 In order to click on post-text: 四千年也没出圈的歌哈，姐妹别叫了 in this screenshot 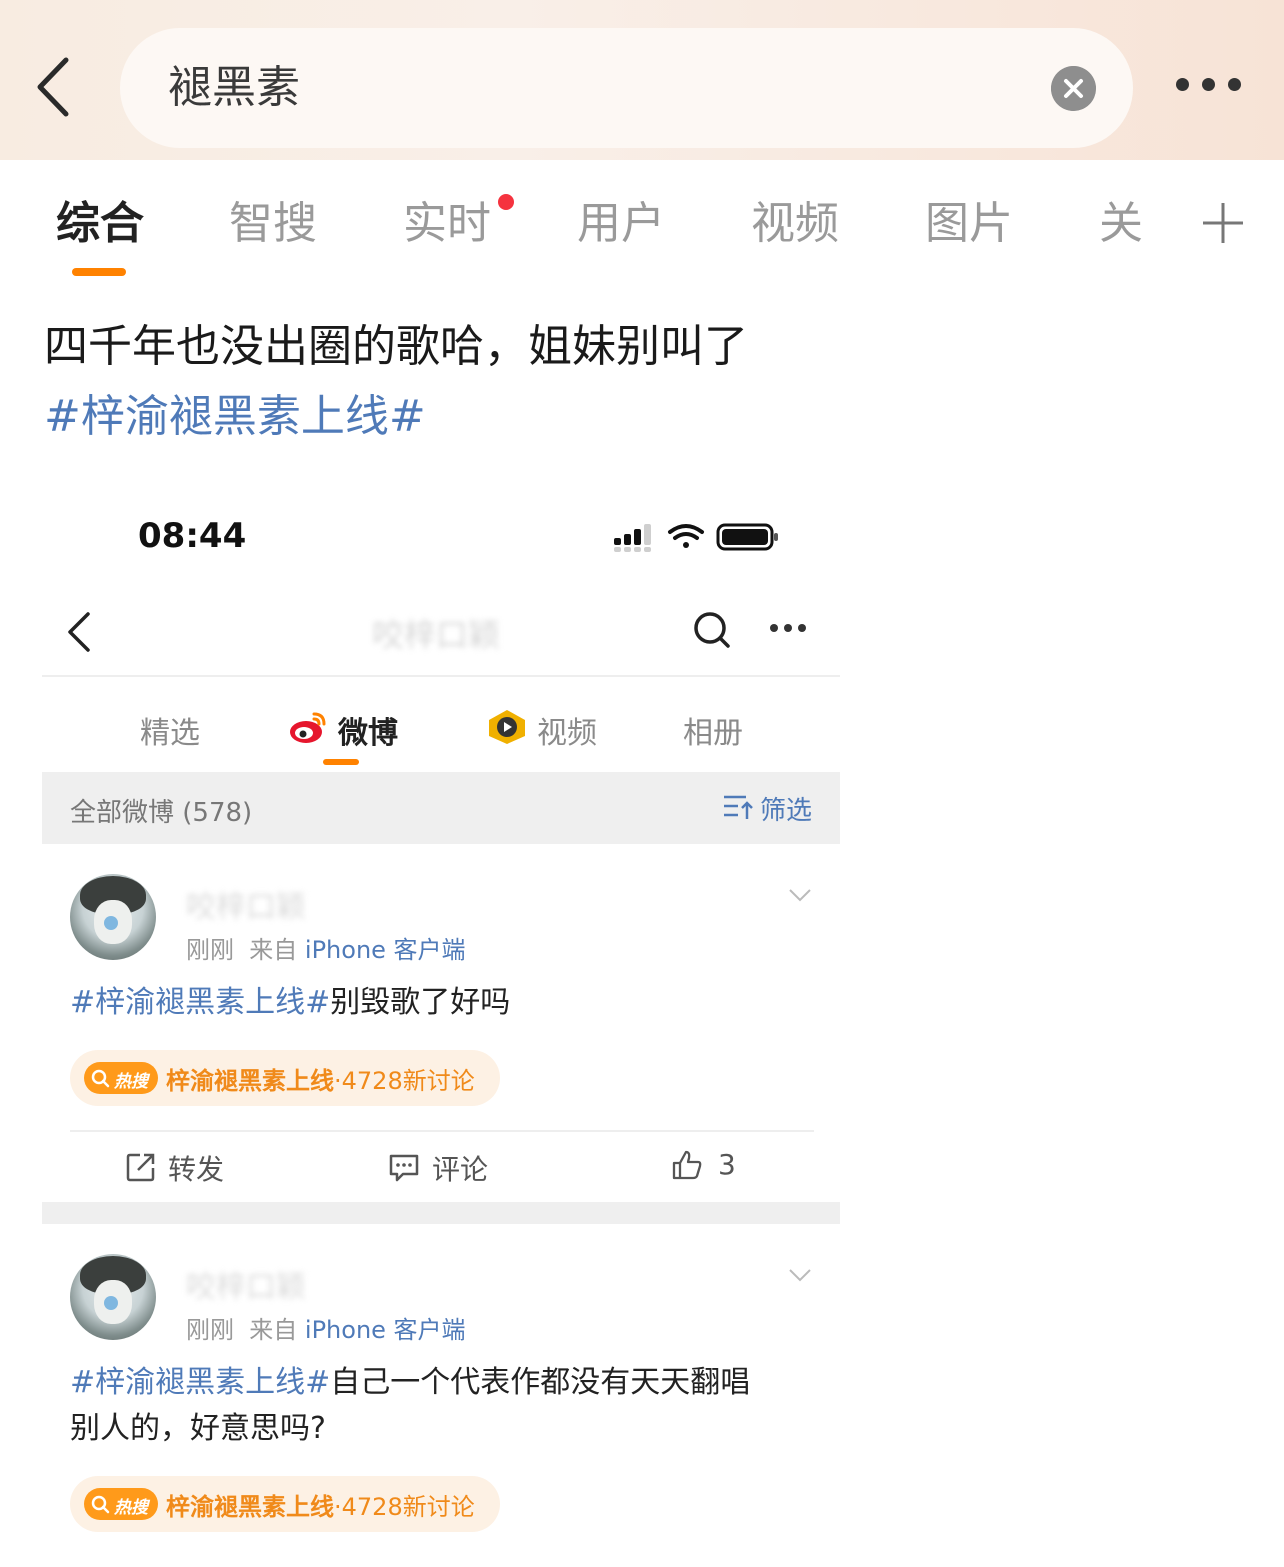, I will do `click(396, 346)`.